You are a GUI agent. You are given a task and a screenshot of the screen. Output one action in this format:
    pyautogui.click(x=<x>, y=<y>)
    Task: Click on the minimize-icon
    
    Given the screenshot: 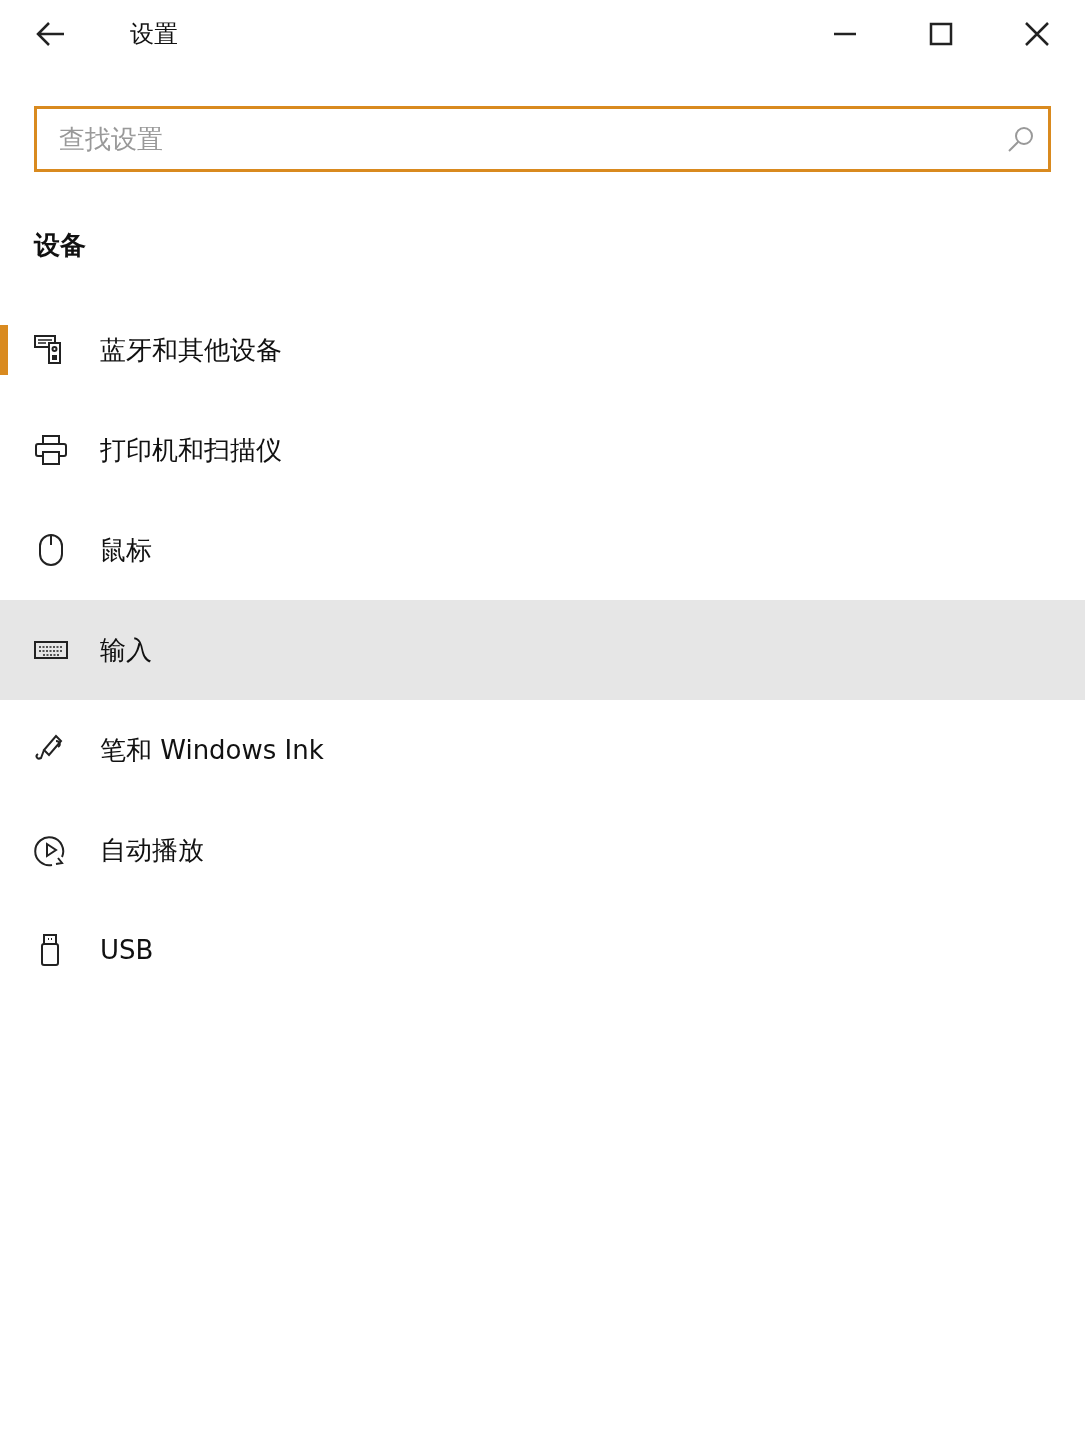 What is the action you would take?
    pyautogui.click(x=845, y=34)
    